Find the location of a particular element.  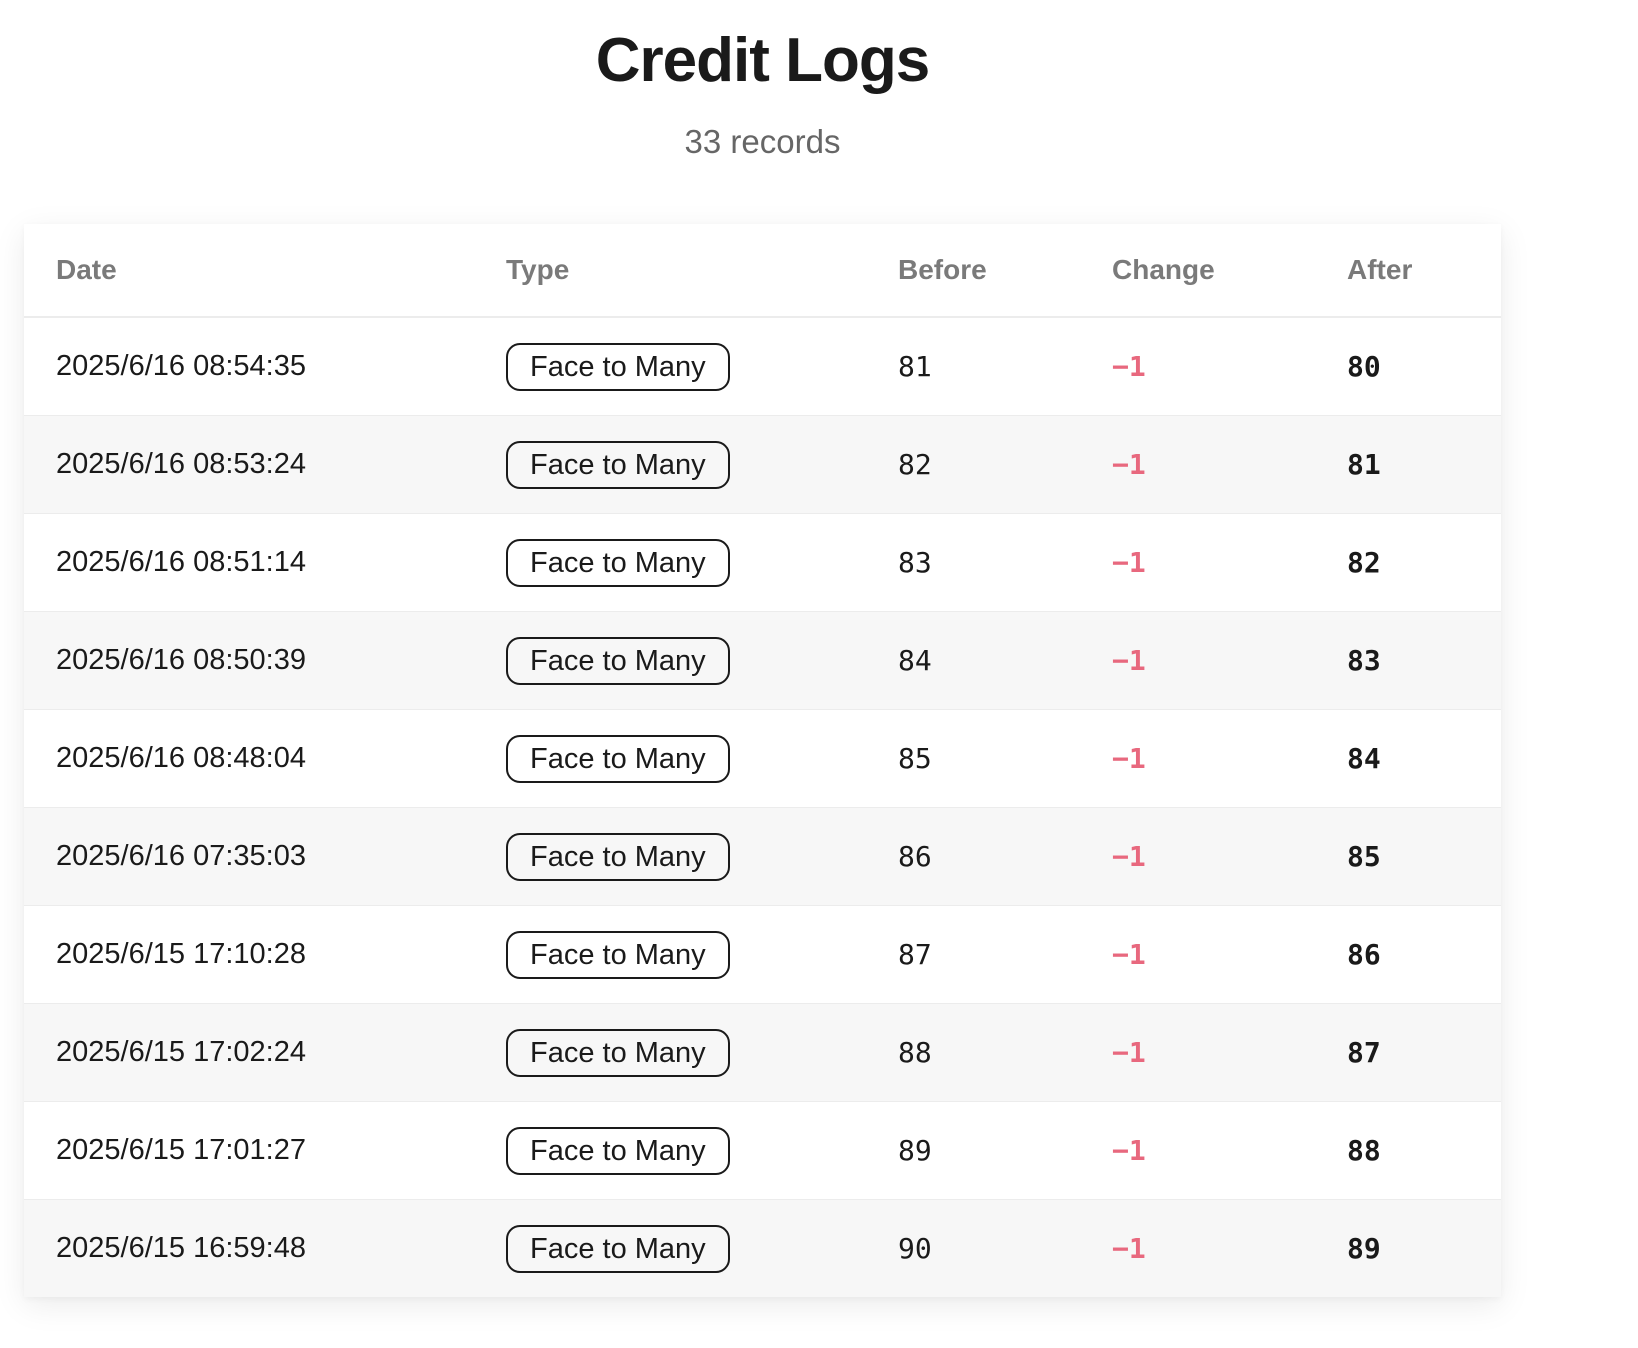

date-cell: 2025/6/16 08:54:35 is located at coordinates (265, 366).